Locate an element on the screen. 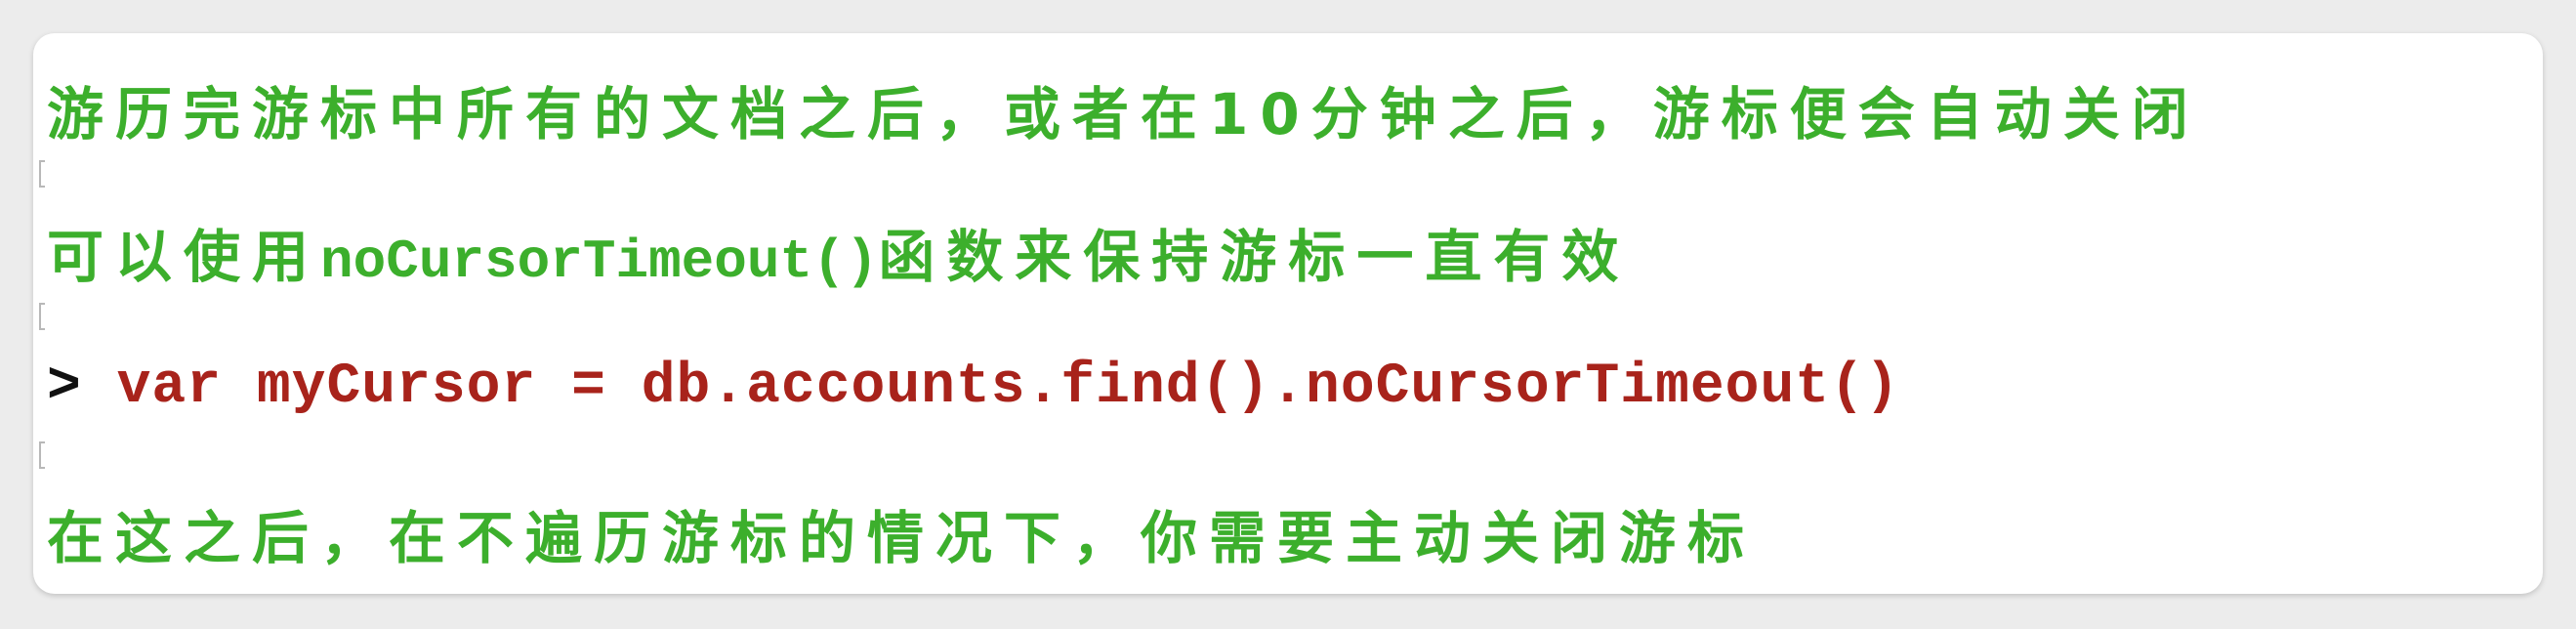 This screenshot has height=629, width=2576. manual-close-text: 在这之后，在不遍历游标的情况下，你需要主动关闭游标 is located at coordinates (902, 538).